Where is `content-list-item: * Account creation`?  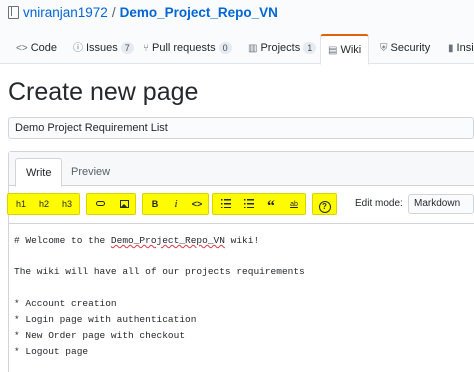
content-list-item: * Account creation is located at coordinates (65, 303).